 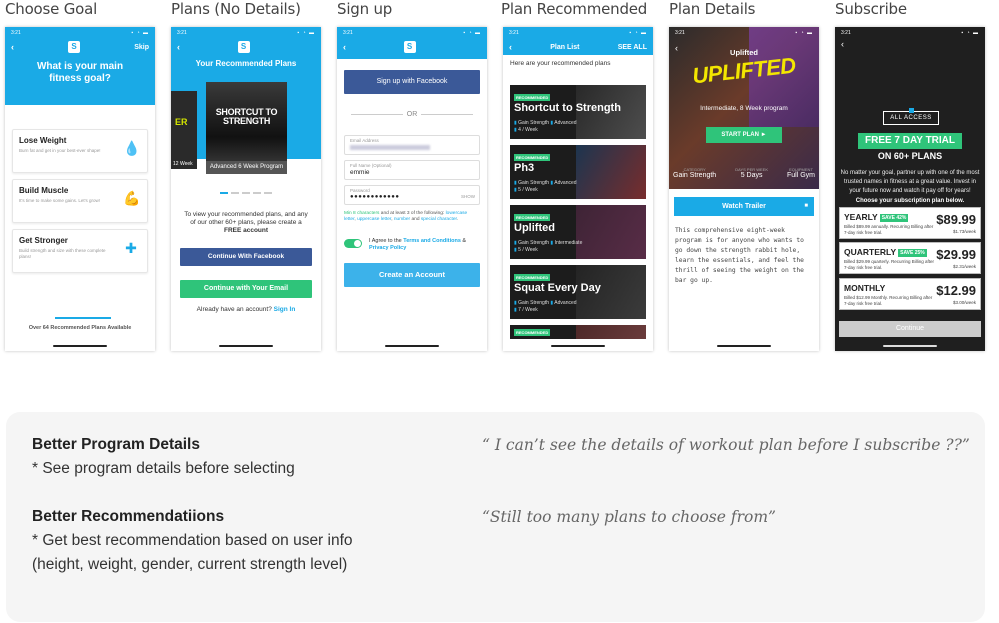 I want to click on price-value: $29.99, so click(x=956, y=254).